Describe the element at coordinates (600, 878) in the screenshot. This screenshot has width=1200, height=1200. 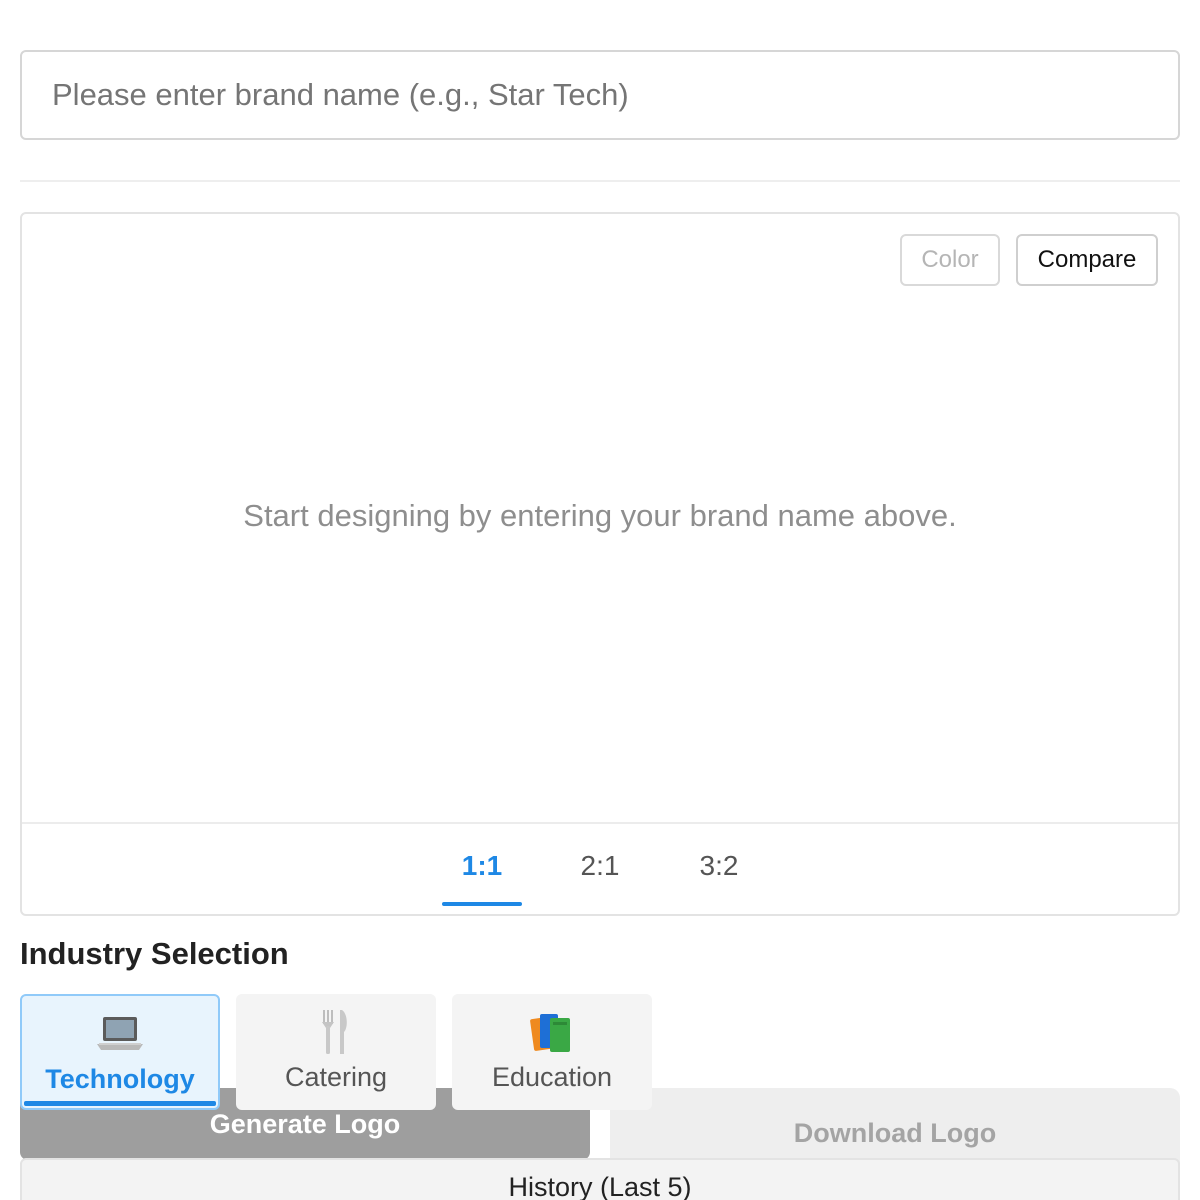
I see `ratio-tab-2-1: 2:1` at that location.